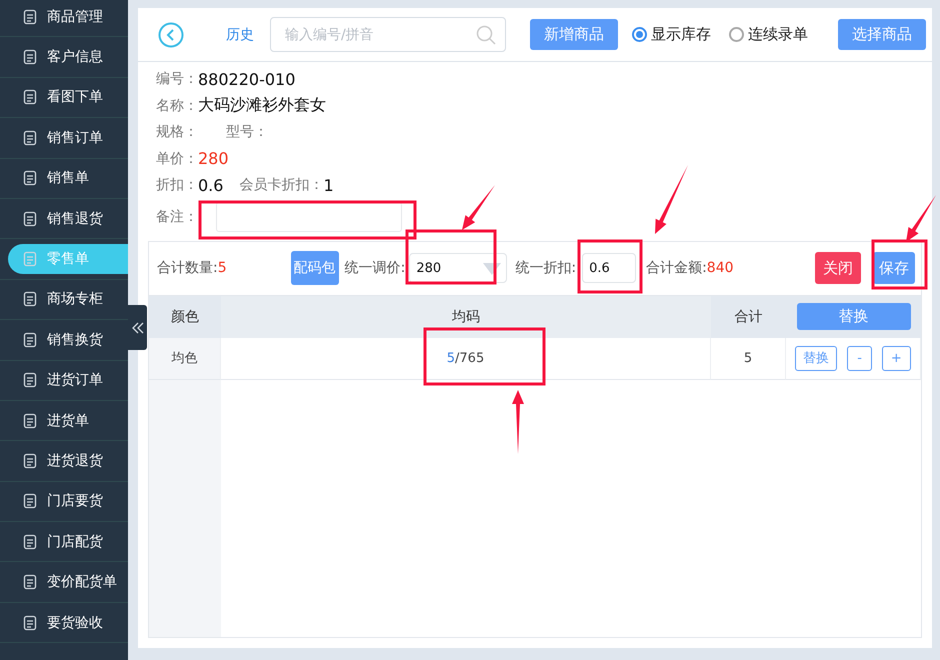 The image size is (940, 660). I want to click on sidebar-item: 进货订单, so click(68, 380).